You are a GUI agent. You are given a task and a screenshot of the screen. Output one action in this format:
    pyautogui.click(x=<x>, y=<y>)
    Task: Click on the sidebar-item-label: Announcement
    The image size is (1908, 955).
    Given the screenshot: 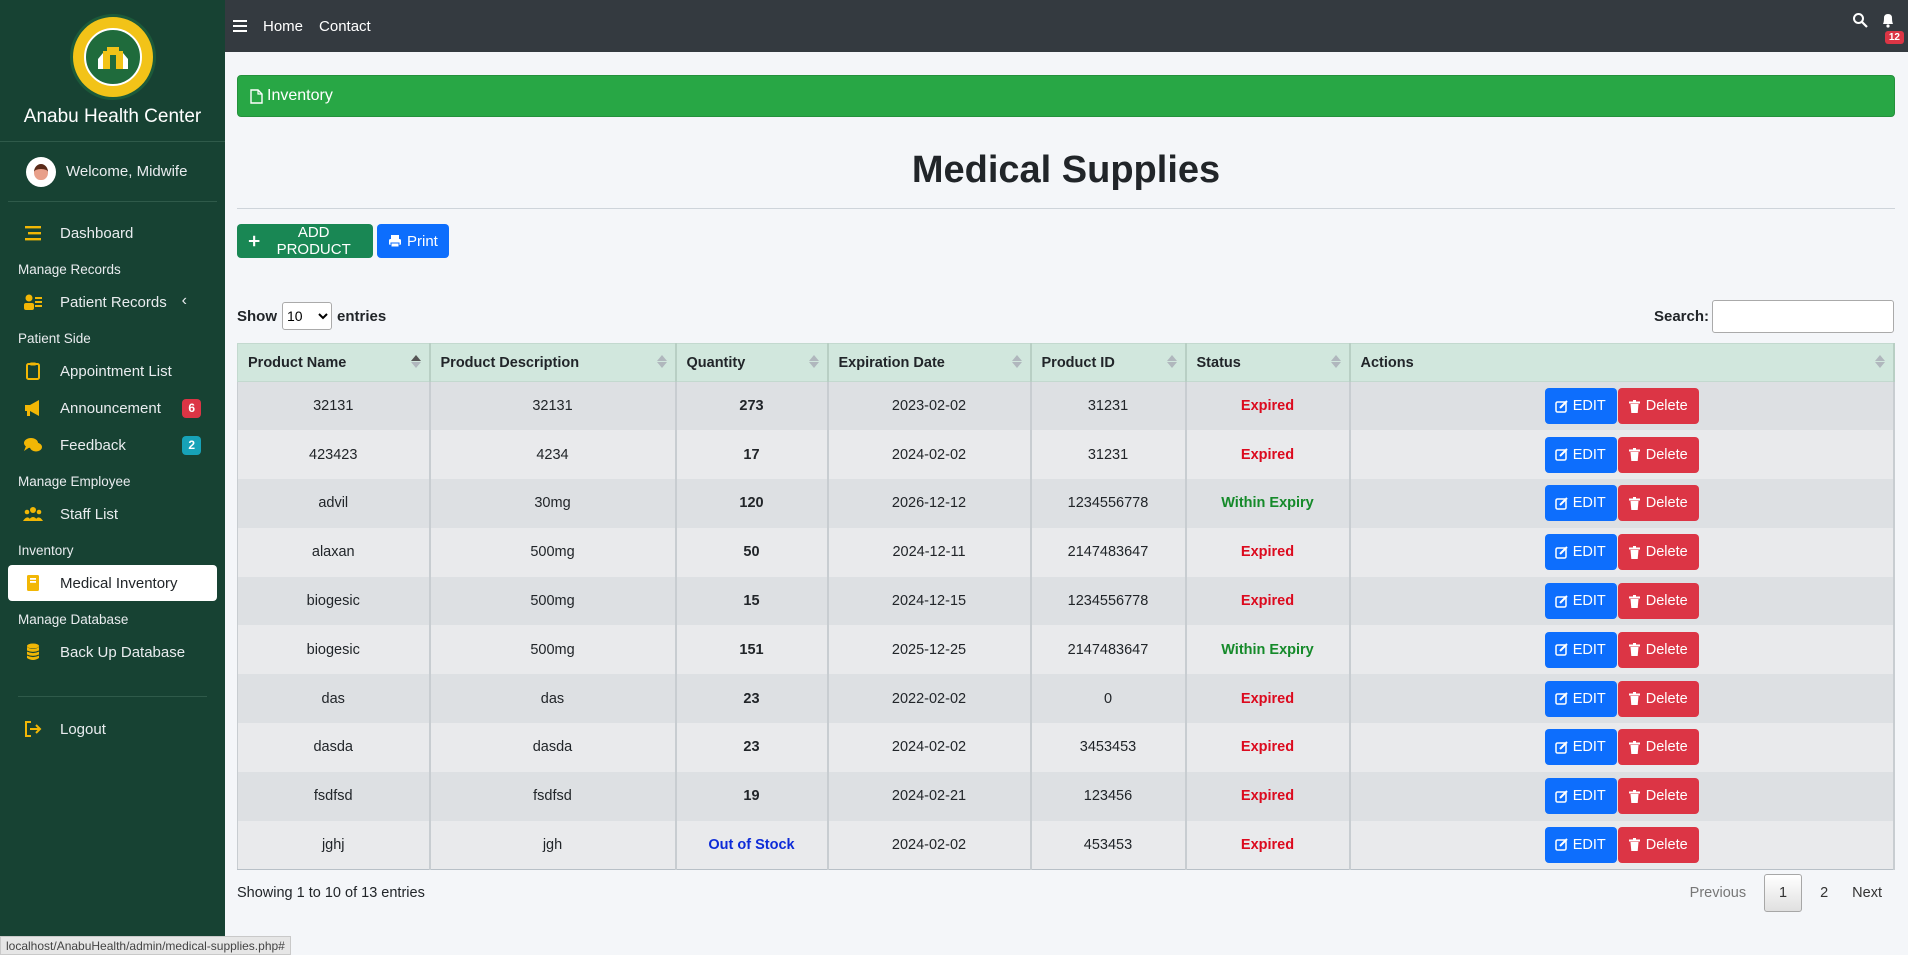 What is the action you would take?
    pyautogui.click(x=110, y=408)
    